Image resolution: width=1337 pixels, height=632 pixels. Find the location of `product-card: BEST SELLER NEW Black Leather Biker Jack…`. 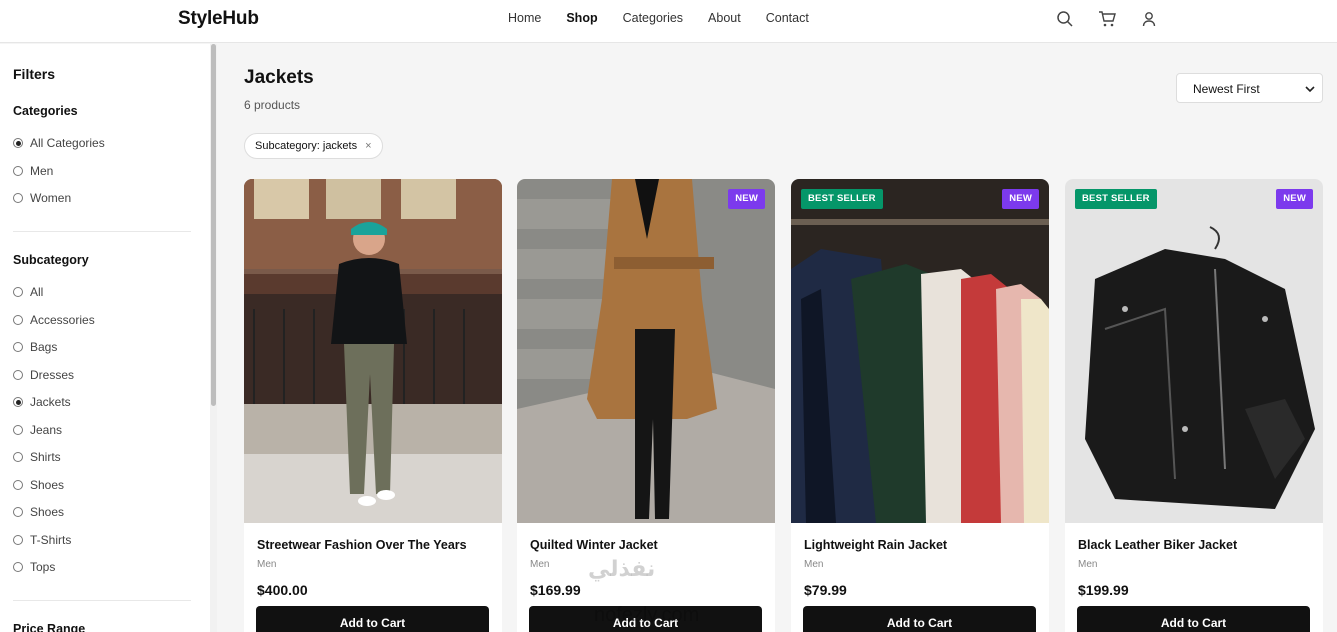

product-card: BEST SELLER NEW Black Leather Biker Jack… is located at coordinates (1194, 405).